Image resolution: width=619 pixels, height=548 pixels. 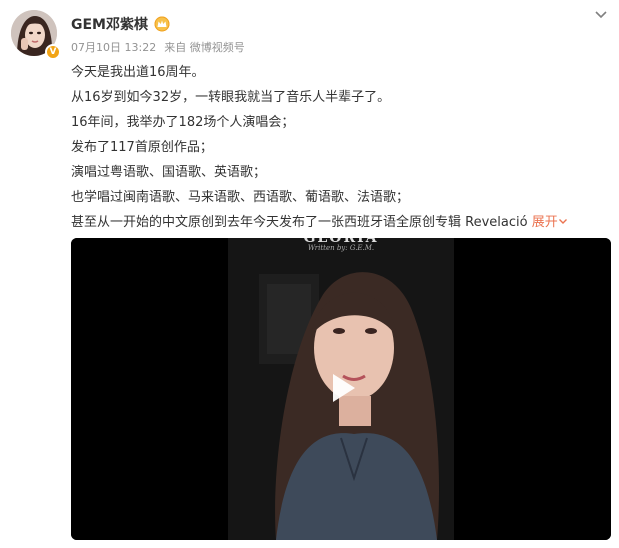 What do you see at coordinates (169, 172) in the screenshot?
I see `post-text-line: 演唱过粤语歌、国语歌、英语歌；` at bounding box center [169, 172].